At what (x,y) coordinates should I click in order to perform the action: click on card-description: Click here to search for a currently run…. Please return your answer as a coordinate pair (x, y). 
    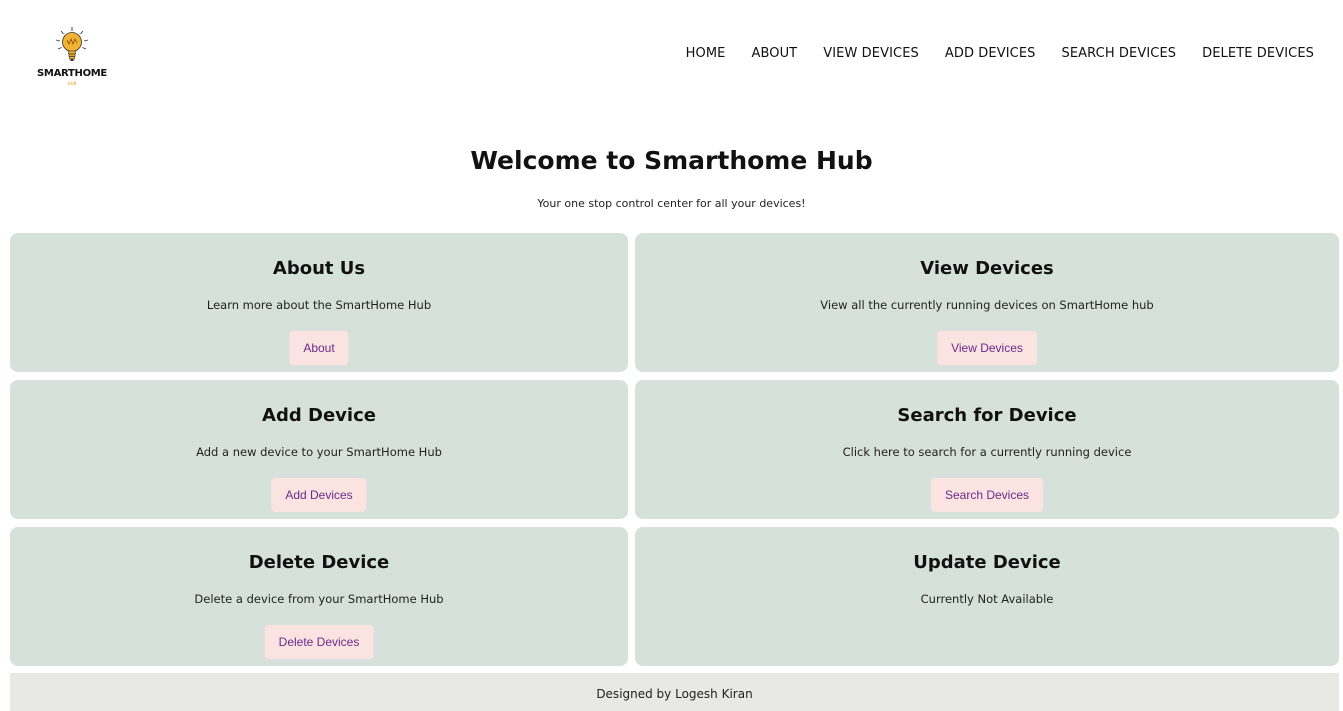
    Looking at the image, I should click on (987, 452).